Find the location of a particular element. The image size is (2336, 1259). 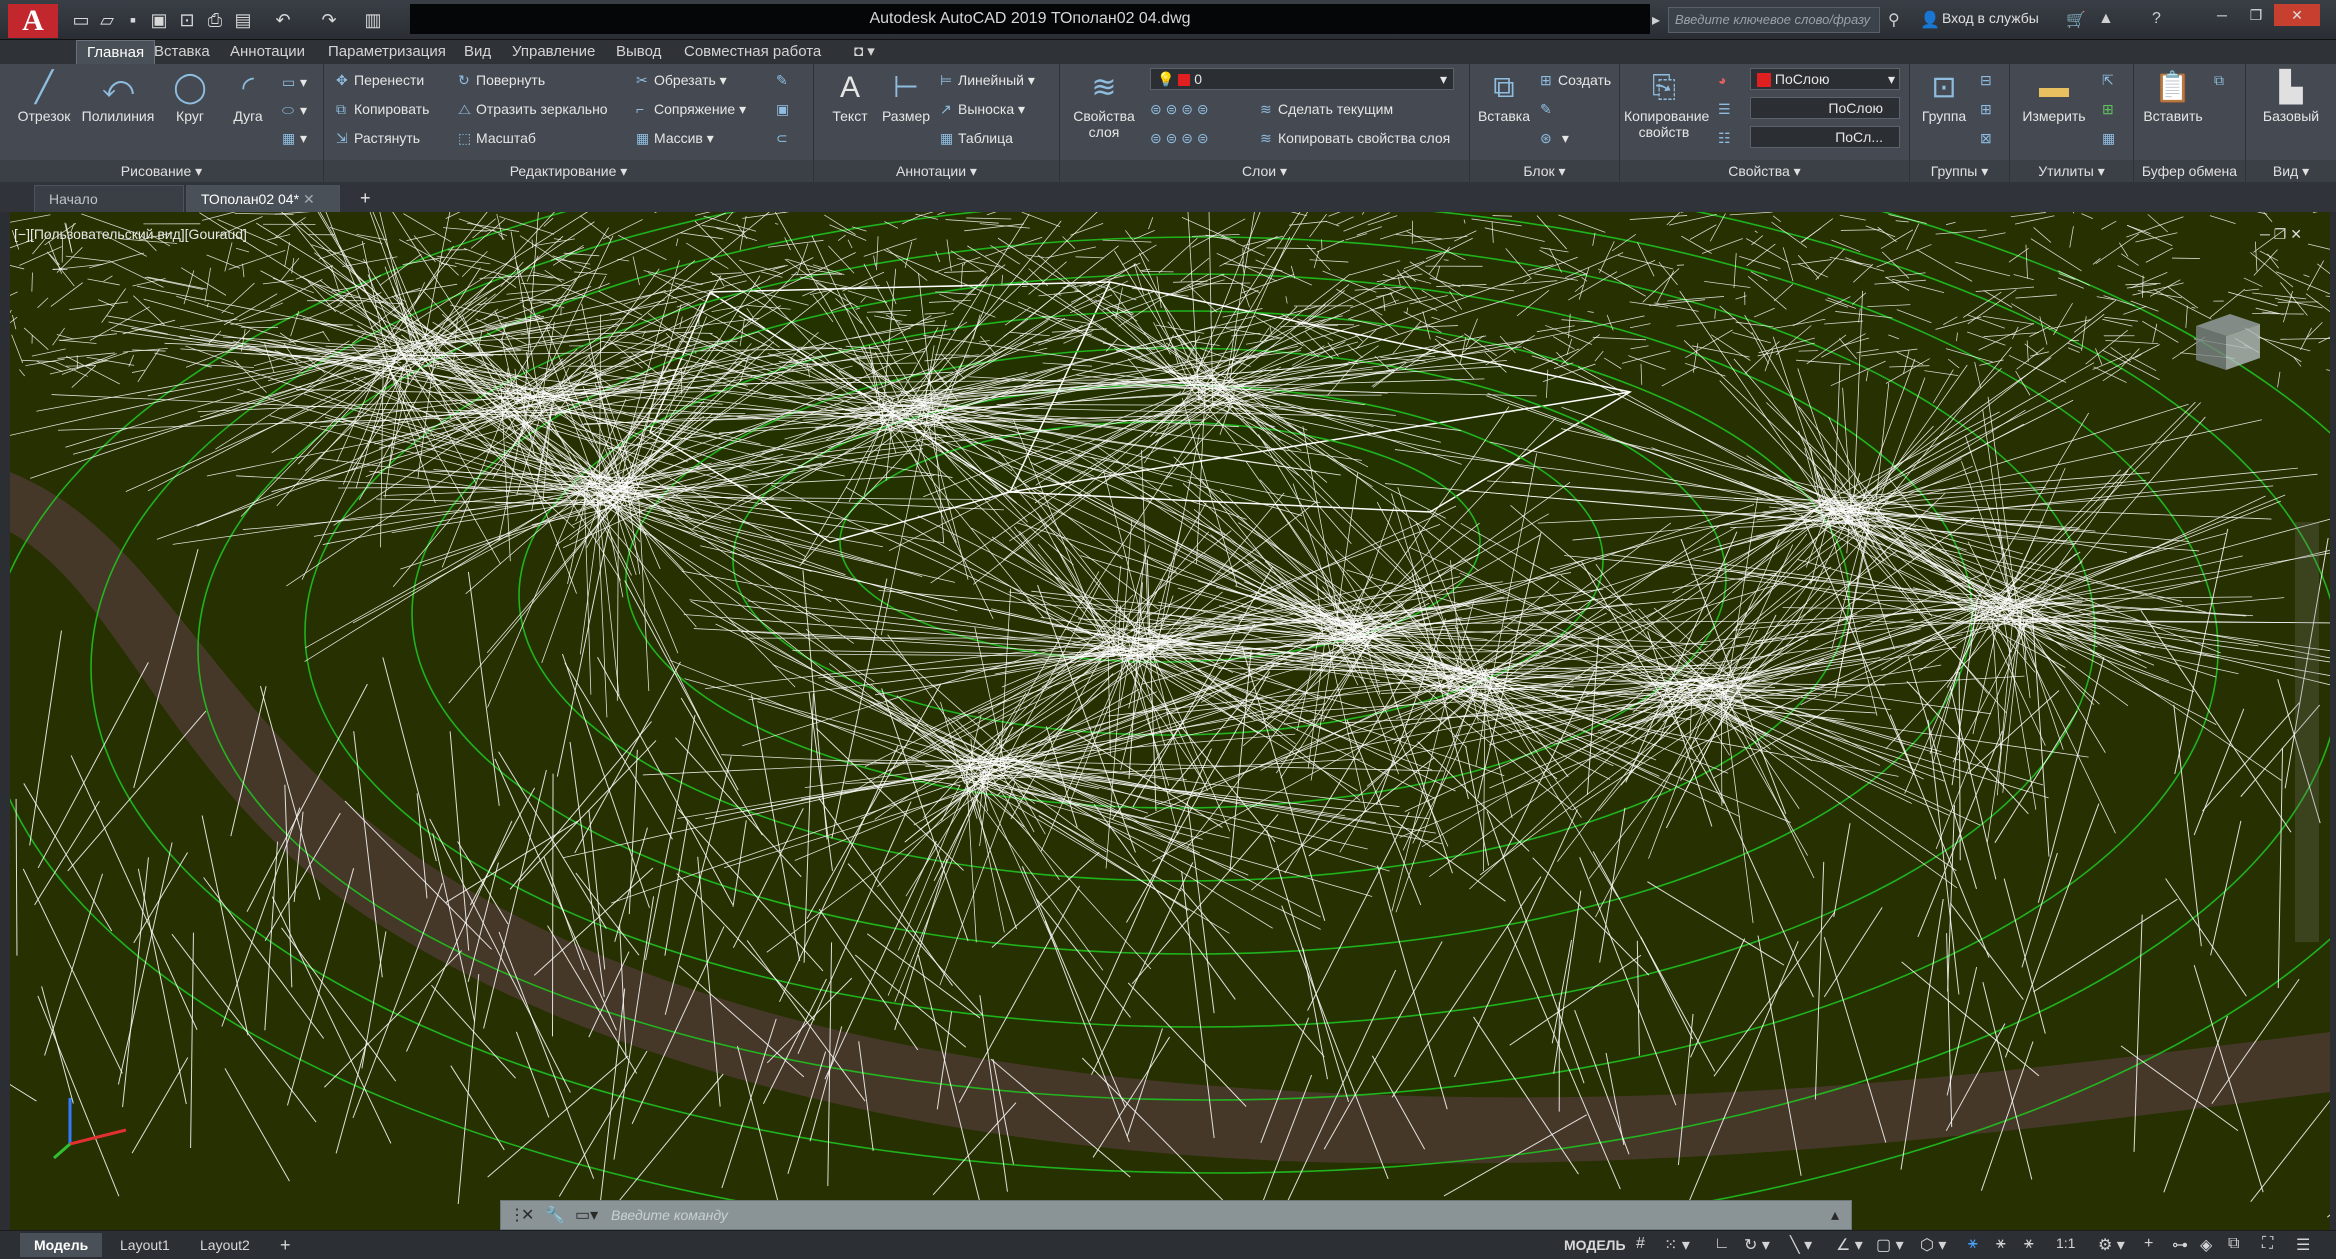

rotate-tool: ↻ Повернуть is located at coordinates (501, 80).